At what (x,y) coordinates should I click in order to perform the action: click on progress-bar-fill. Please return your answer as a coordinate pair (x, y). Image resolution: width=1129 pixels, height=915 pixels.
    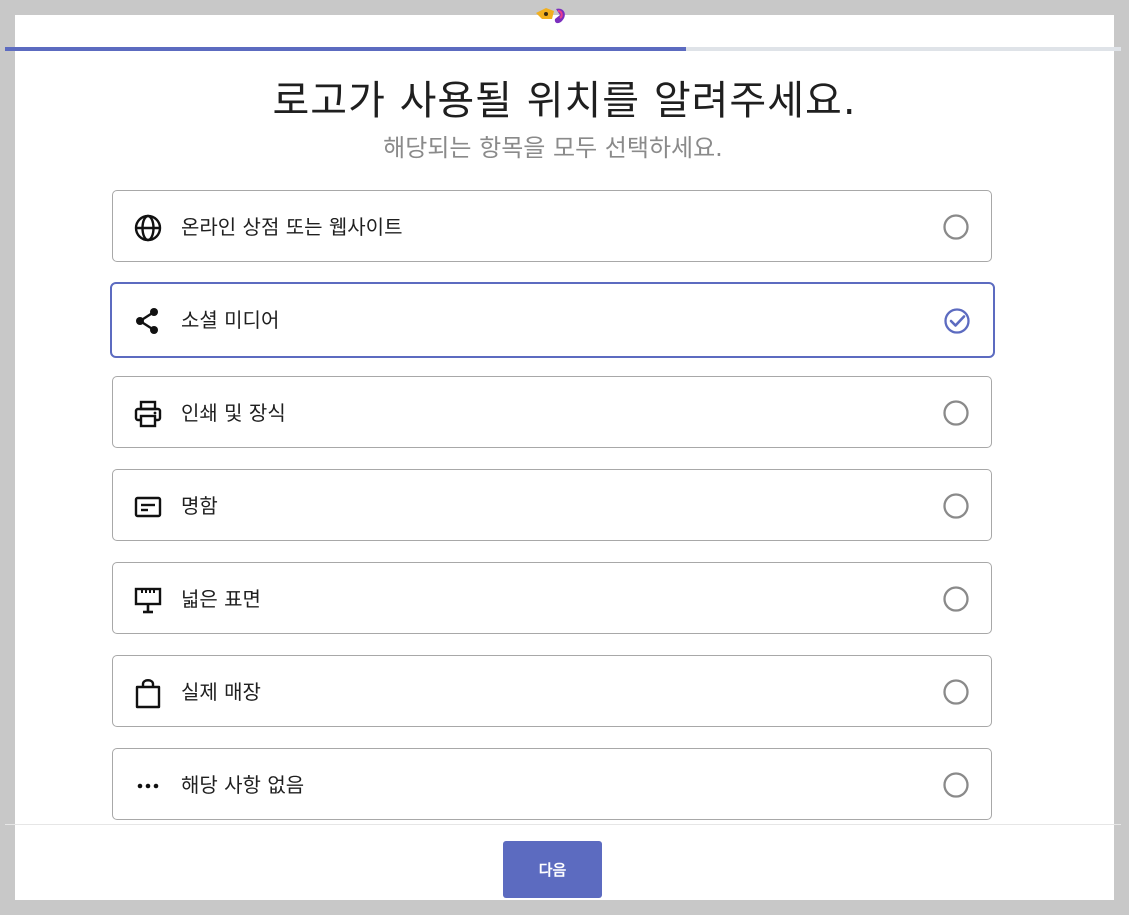
    Looking at the image, I should click on (345, 49).